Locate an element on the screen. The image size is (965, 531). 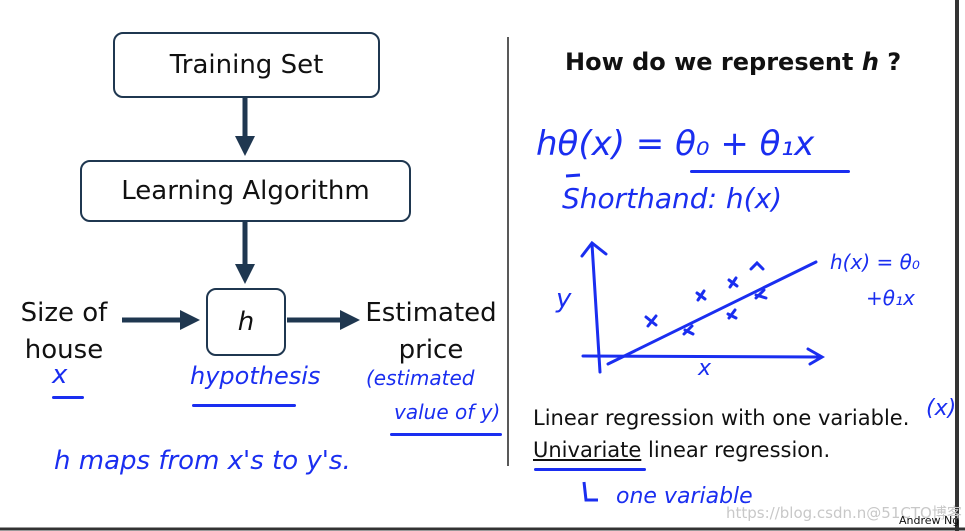
plot-line-label-2: +θ₁x is located at coordinates (890, 298).